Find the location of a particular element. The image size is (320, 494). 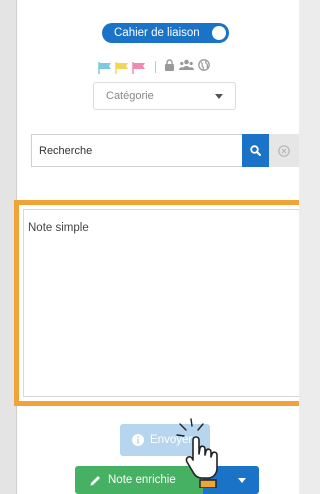

chevron-down-icon is located at coordinates (219, 96).